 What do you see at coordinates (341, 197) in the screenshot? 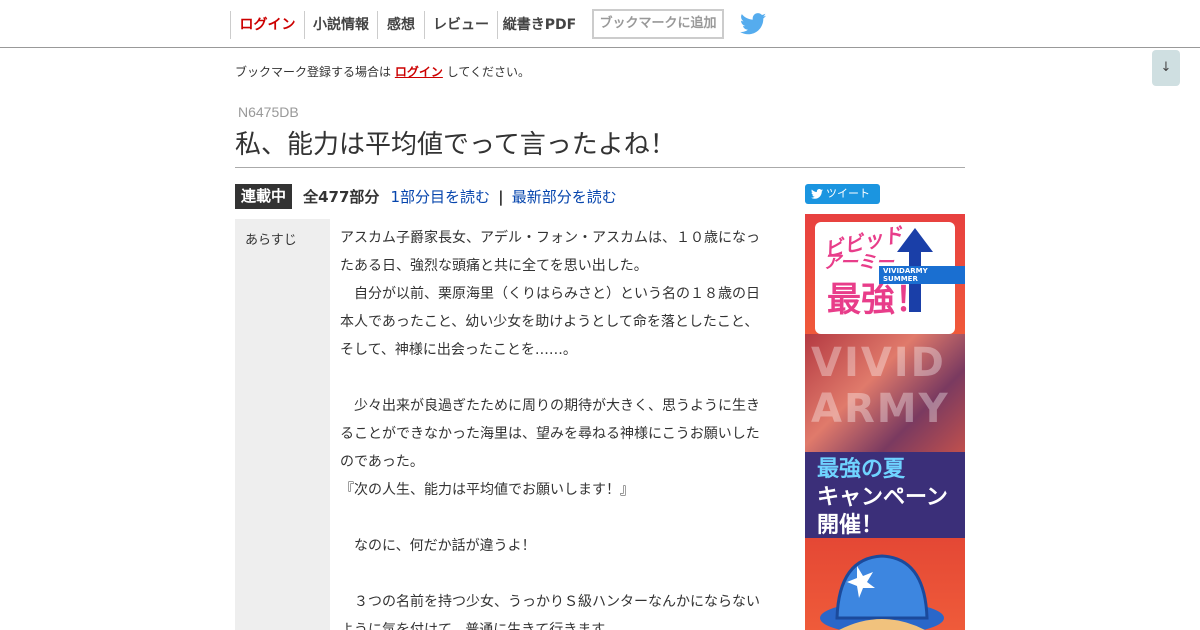
I see `part-count: 全477部分` at bounding box center [341, 197].